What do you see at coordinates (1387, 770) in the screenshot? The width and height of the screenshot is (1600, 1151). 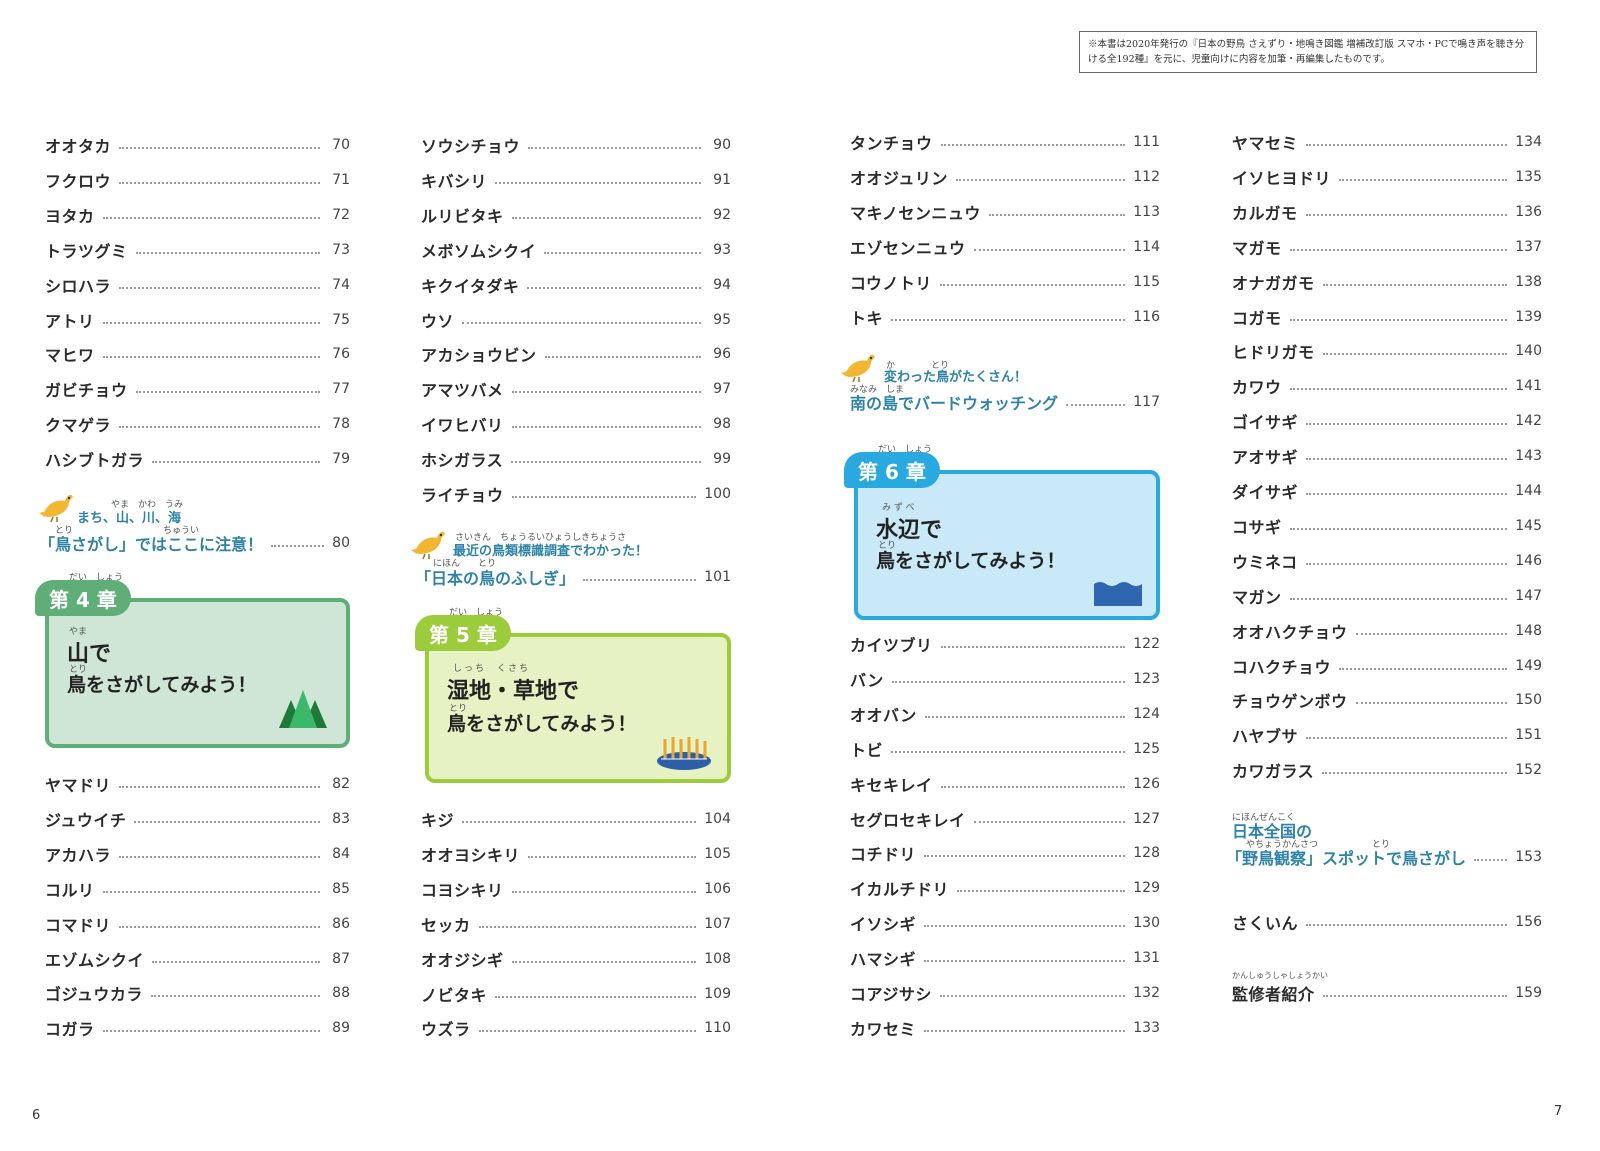 I see `toc-entry: カワガラス 152` at bounding box center [1387, 770].